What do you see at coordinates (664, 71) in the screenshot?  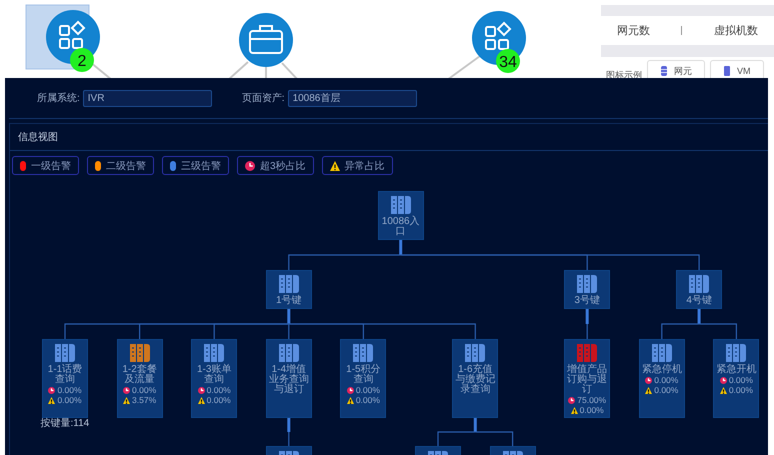 I see `database-icon` at bounding box center [664, 71].